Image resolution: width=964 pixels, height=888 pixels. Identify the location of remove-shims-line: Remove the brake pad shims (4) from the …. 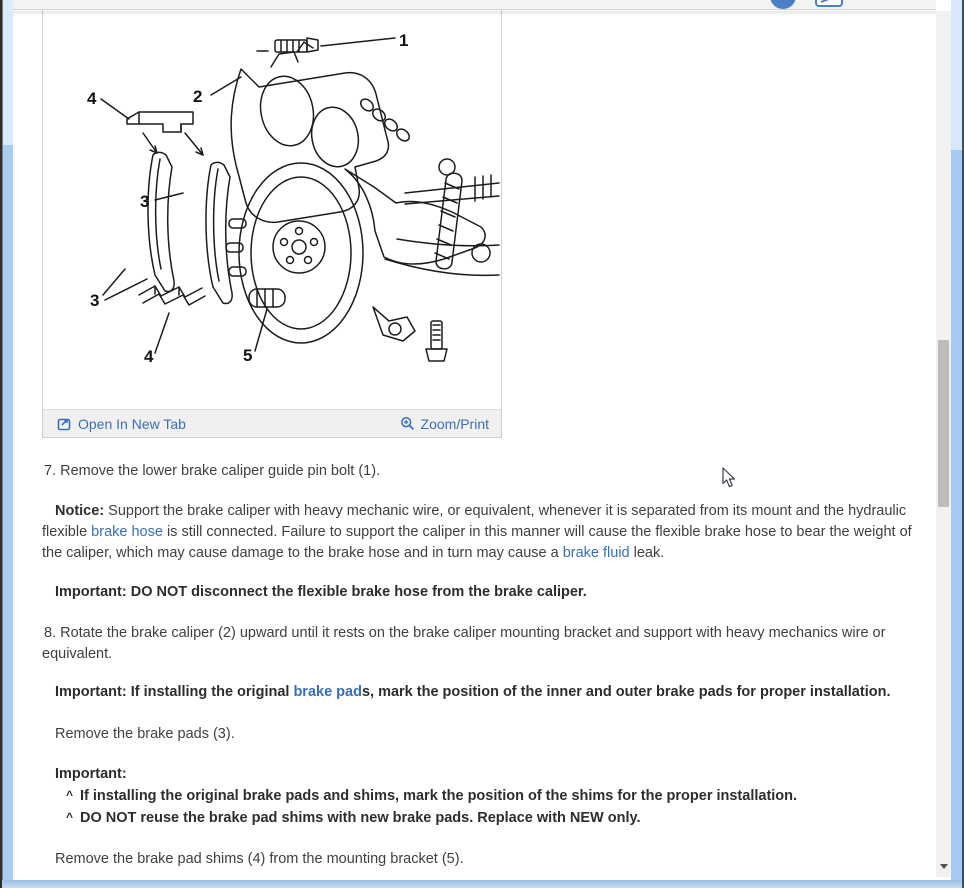
(259, 859).